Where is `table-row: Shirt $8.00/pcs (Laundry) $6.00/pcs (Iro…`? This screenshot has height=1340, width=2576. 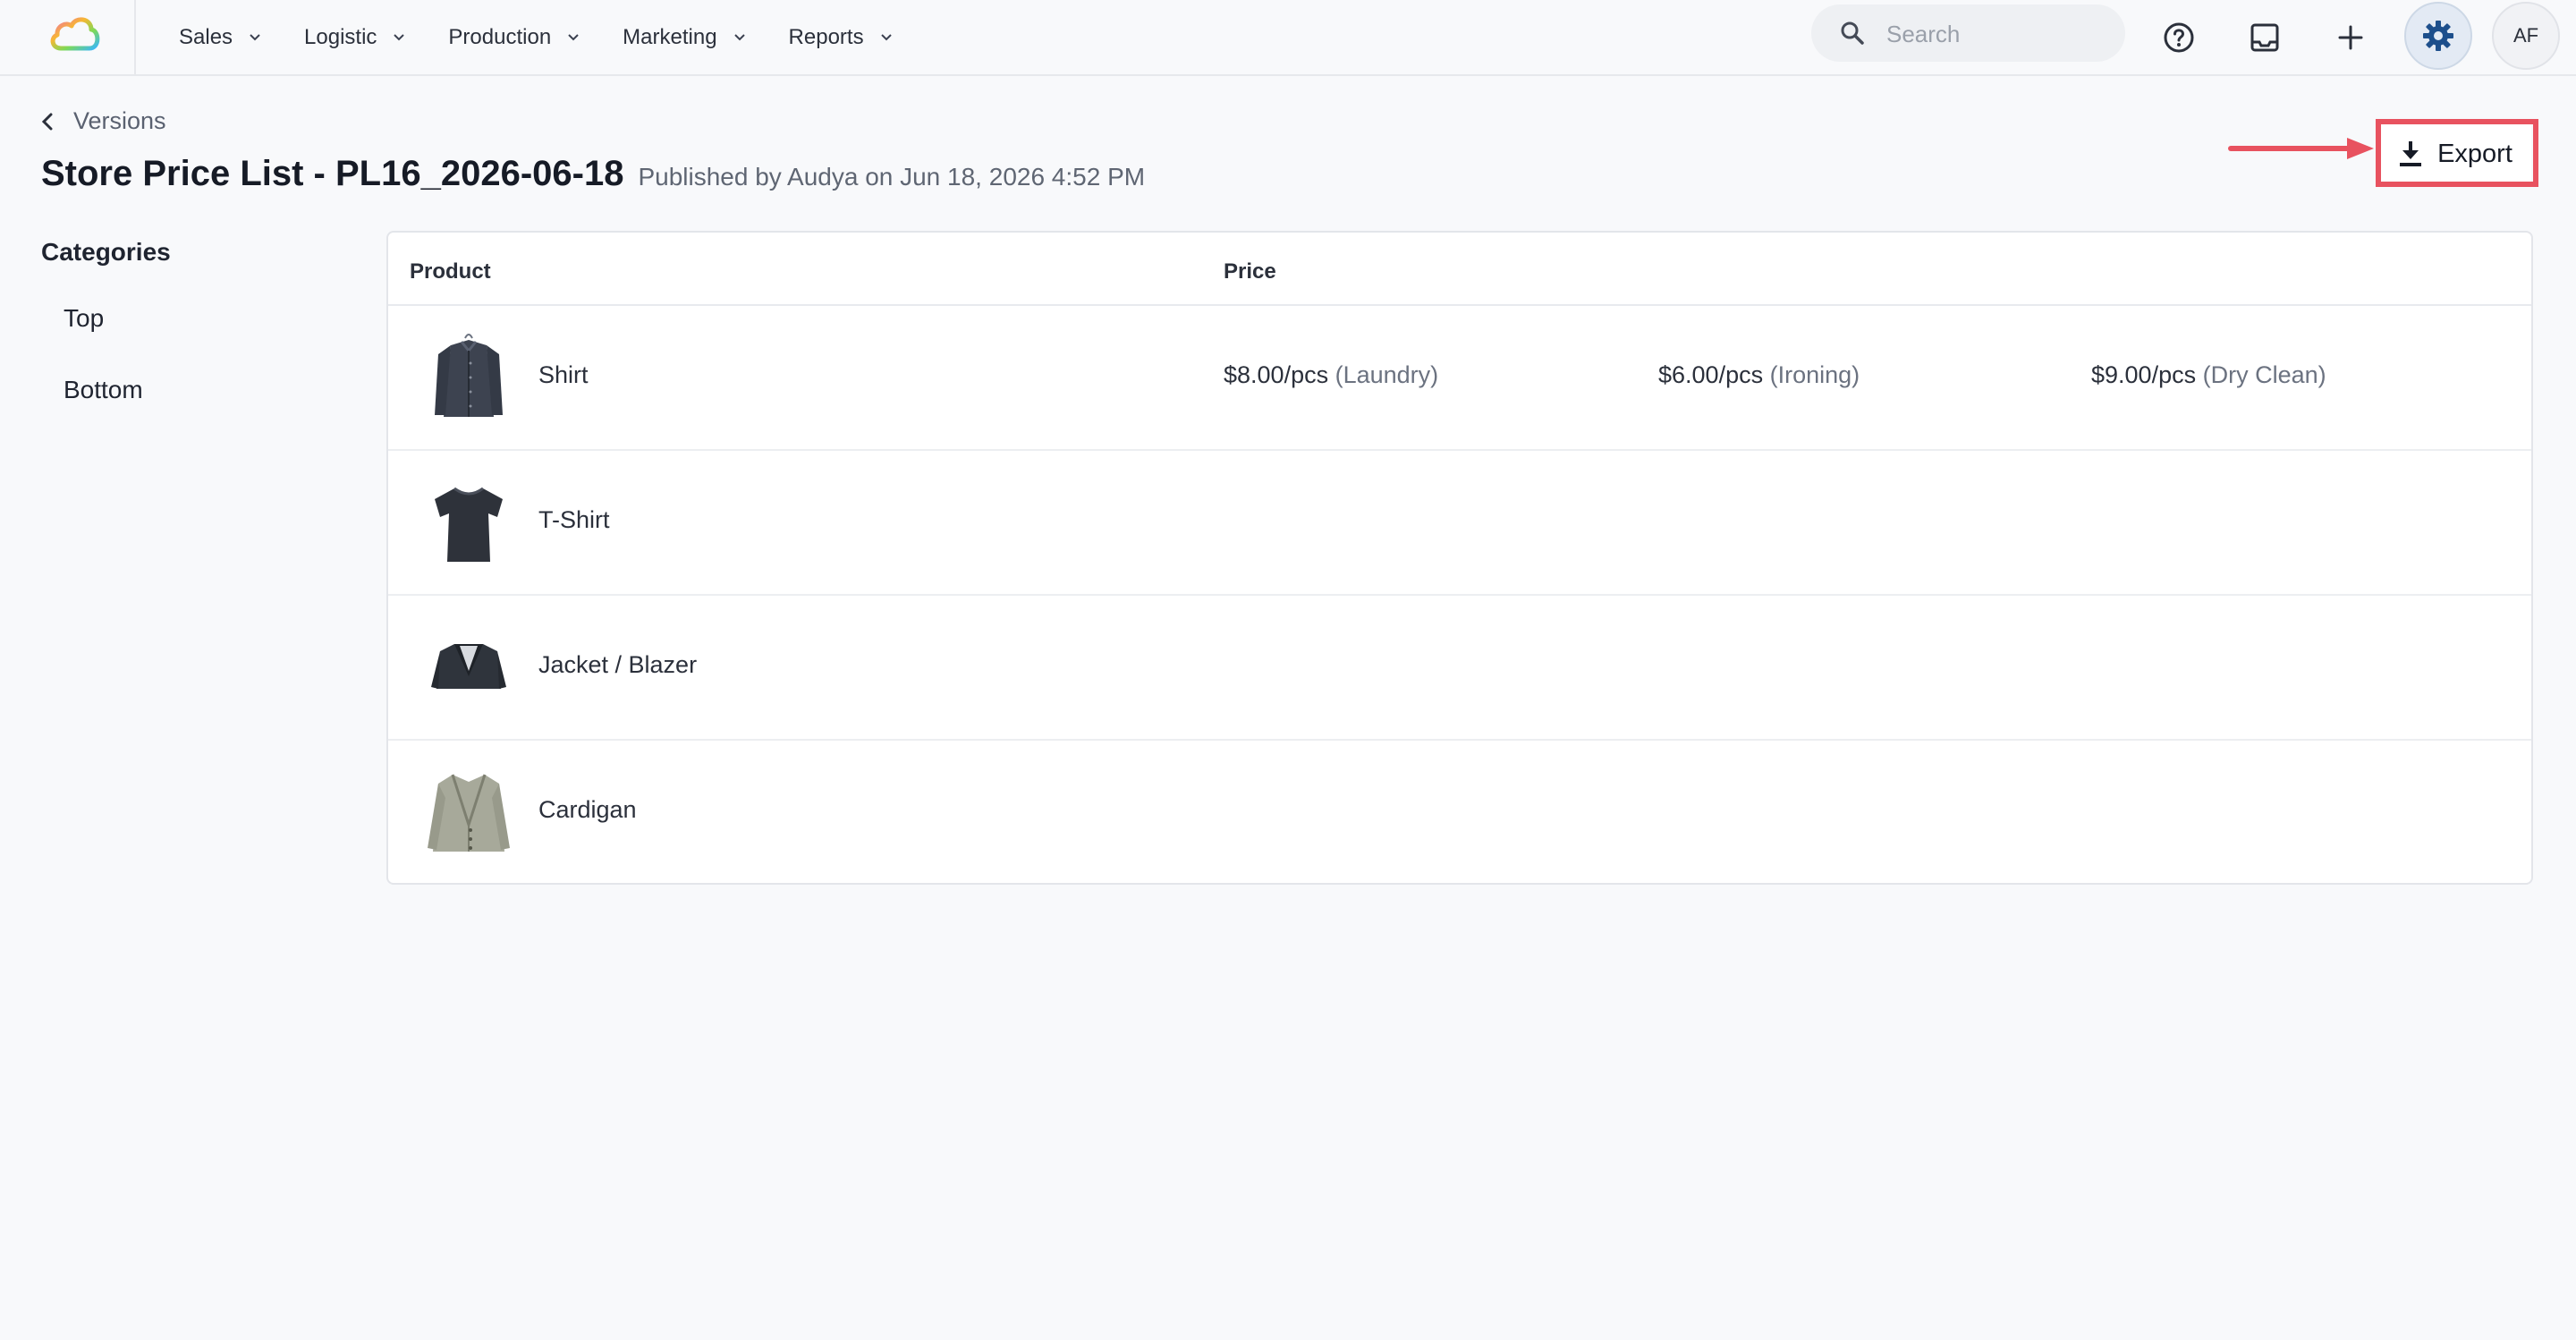 table-row: Shirt $8.00/pcs (Laundry) $6.00/pcs (Iro… is located at coordinates (1459, 378).